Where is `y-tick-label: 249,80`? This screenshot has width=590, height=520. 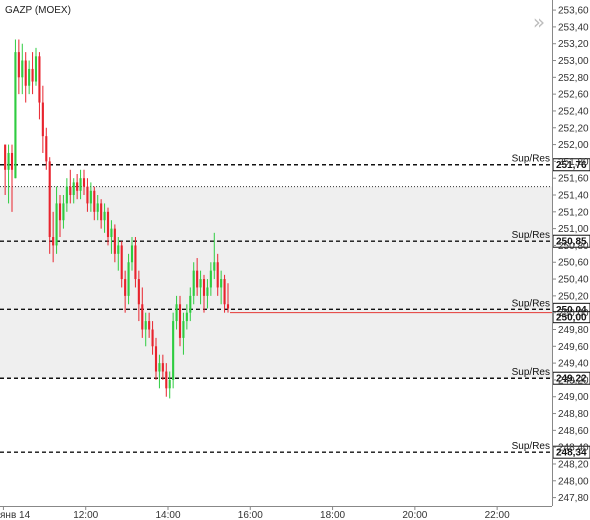 y-tick-label: 249,80 is located at coordinates (573, 330).